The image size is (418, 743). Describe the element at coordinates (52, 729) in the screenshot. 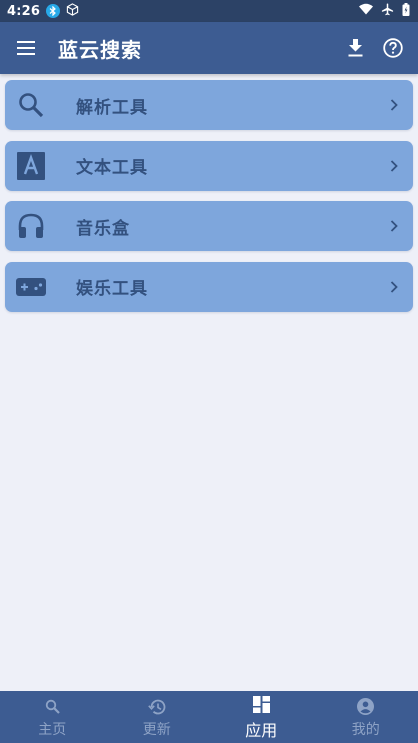

I see `nav-label: 主页` at that location.